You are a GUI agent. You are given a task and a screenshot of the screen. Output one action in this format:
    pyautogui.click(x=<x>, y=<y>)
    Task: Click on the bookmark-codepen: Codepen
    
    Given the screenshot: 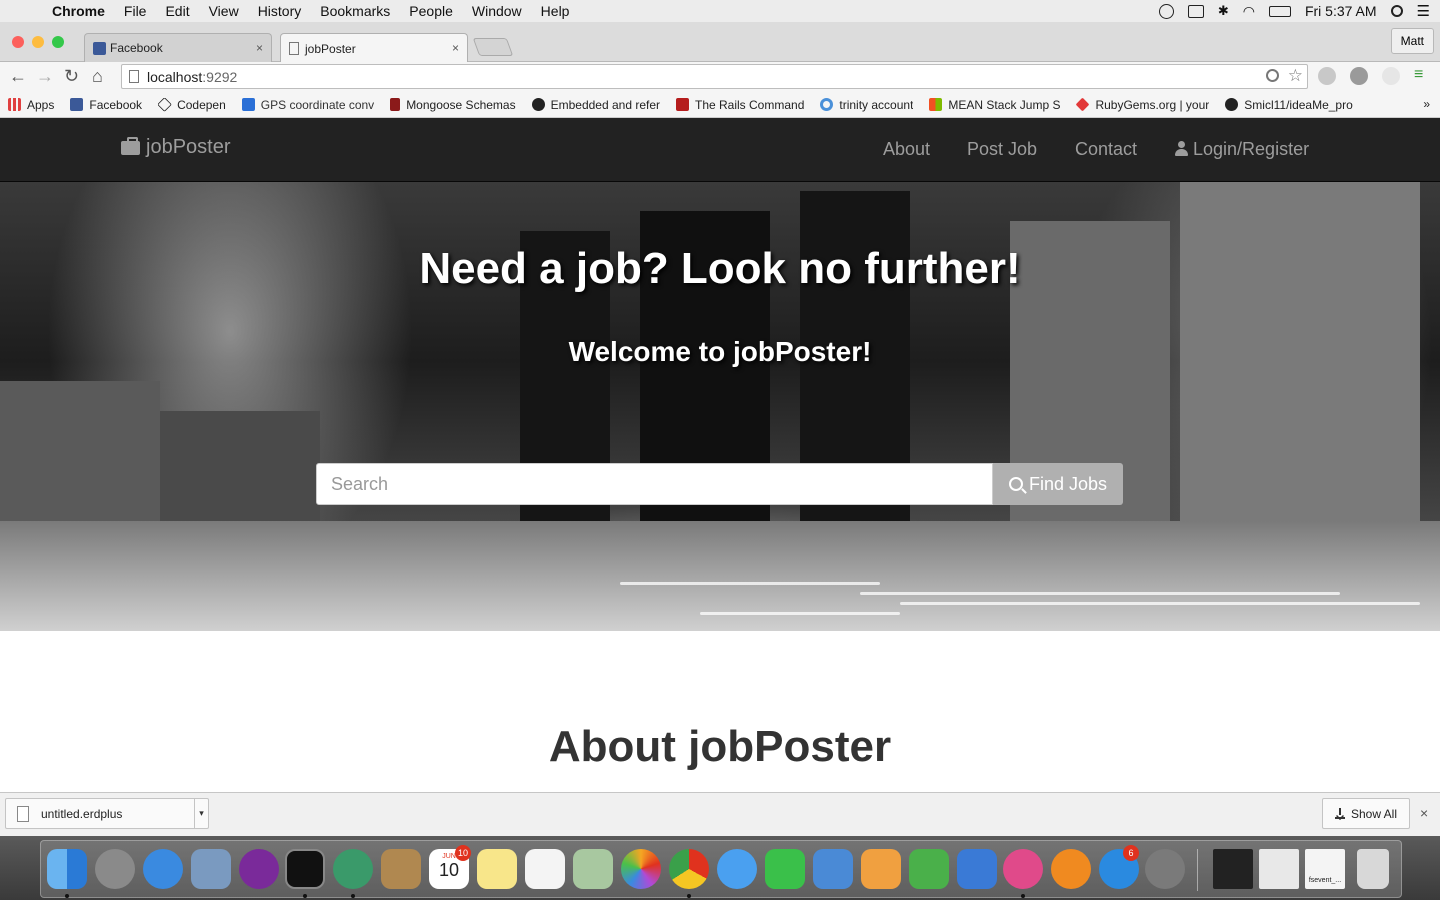 What is the action you would take?
    pyautogui.click(x=192, y=104)
    